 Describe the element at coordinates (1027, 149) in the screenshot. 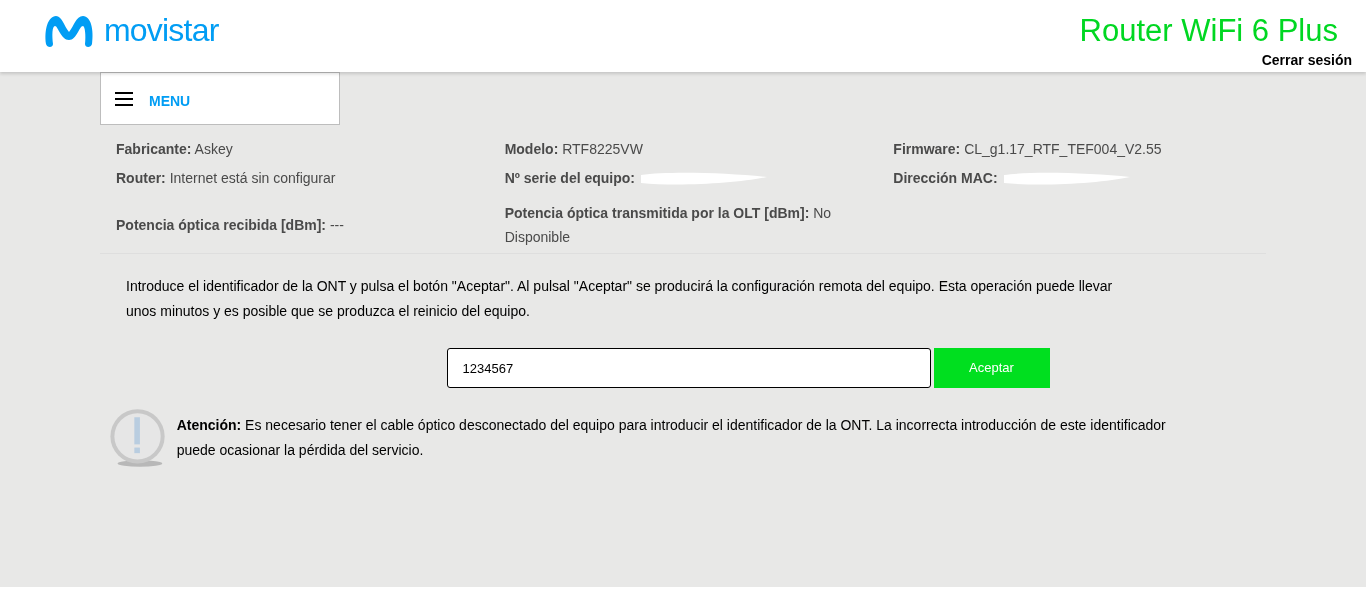

I see `info-item: Firmware: CL_g1.17_RTF_TEF004_V2.55` at that location.